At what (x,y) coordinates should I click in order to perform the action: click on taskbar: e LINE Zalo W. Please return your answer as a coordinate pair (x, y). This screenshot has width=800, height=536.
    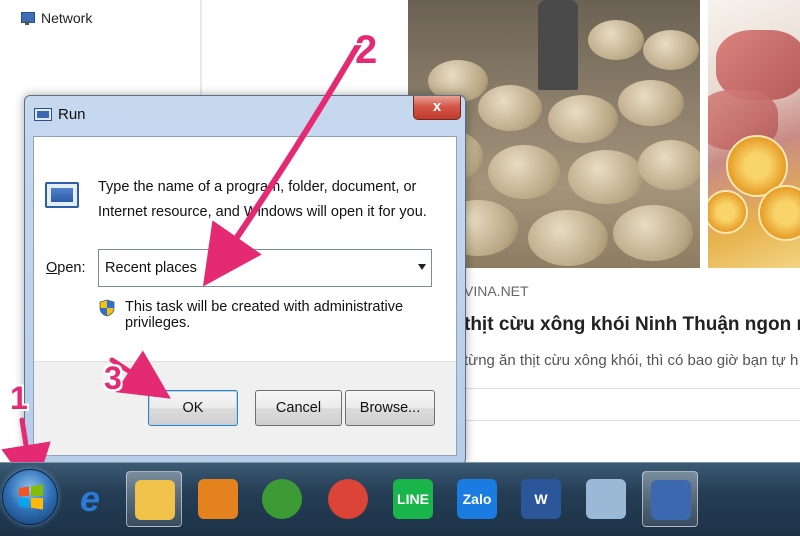
    Looking at the image, I should click on (400, 499).